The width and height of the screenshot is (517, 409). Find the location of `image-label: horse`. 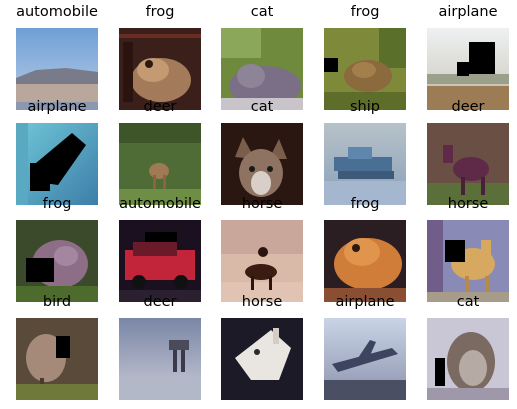

image-label: horse is located at coordinates (468, 204).